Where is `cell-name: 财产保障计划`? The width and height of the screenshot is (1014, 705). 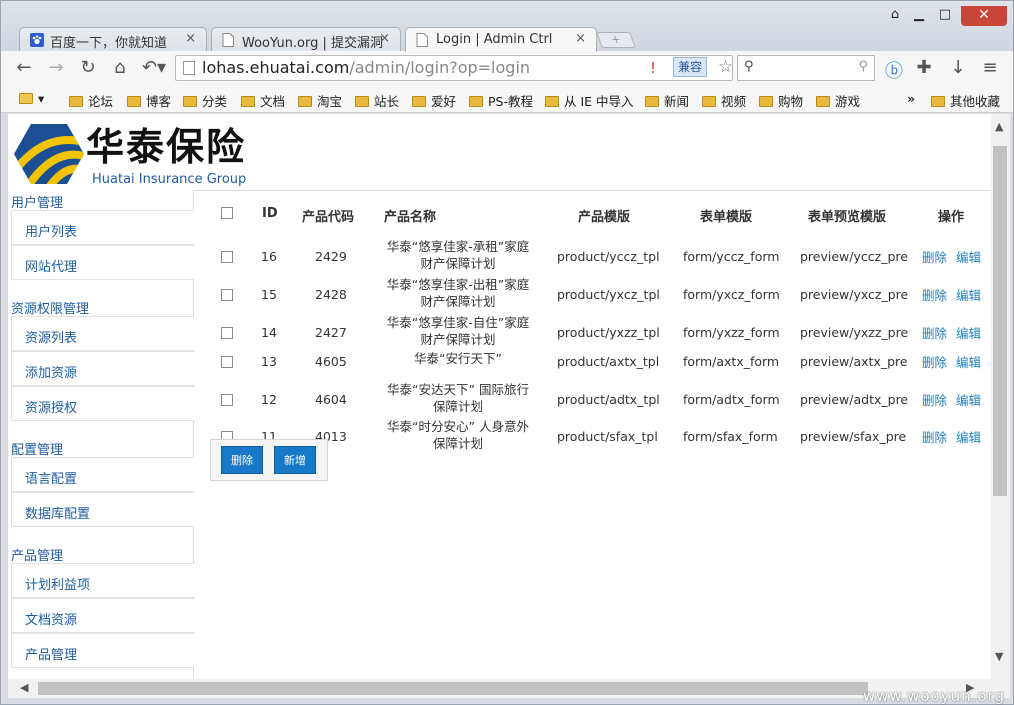
cell-name: 财产保障计划 is located at coordinates (458, 301).